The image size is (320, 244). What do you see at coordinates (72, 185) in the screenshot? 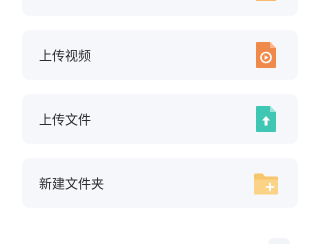
I see `new-folder-label: 新建文件夹` at bounding box center [72, 185].